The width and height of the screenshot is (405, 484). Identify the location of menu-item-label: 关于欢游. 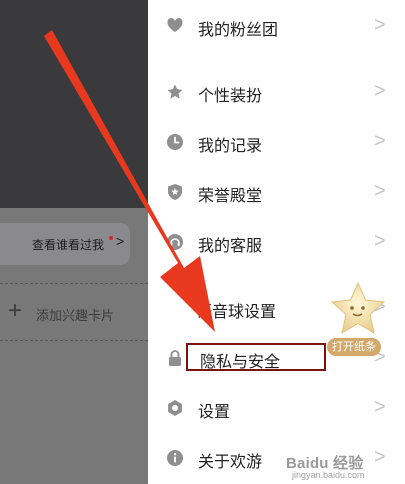
(230, 462).